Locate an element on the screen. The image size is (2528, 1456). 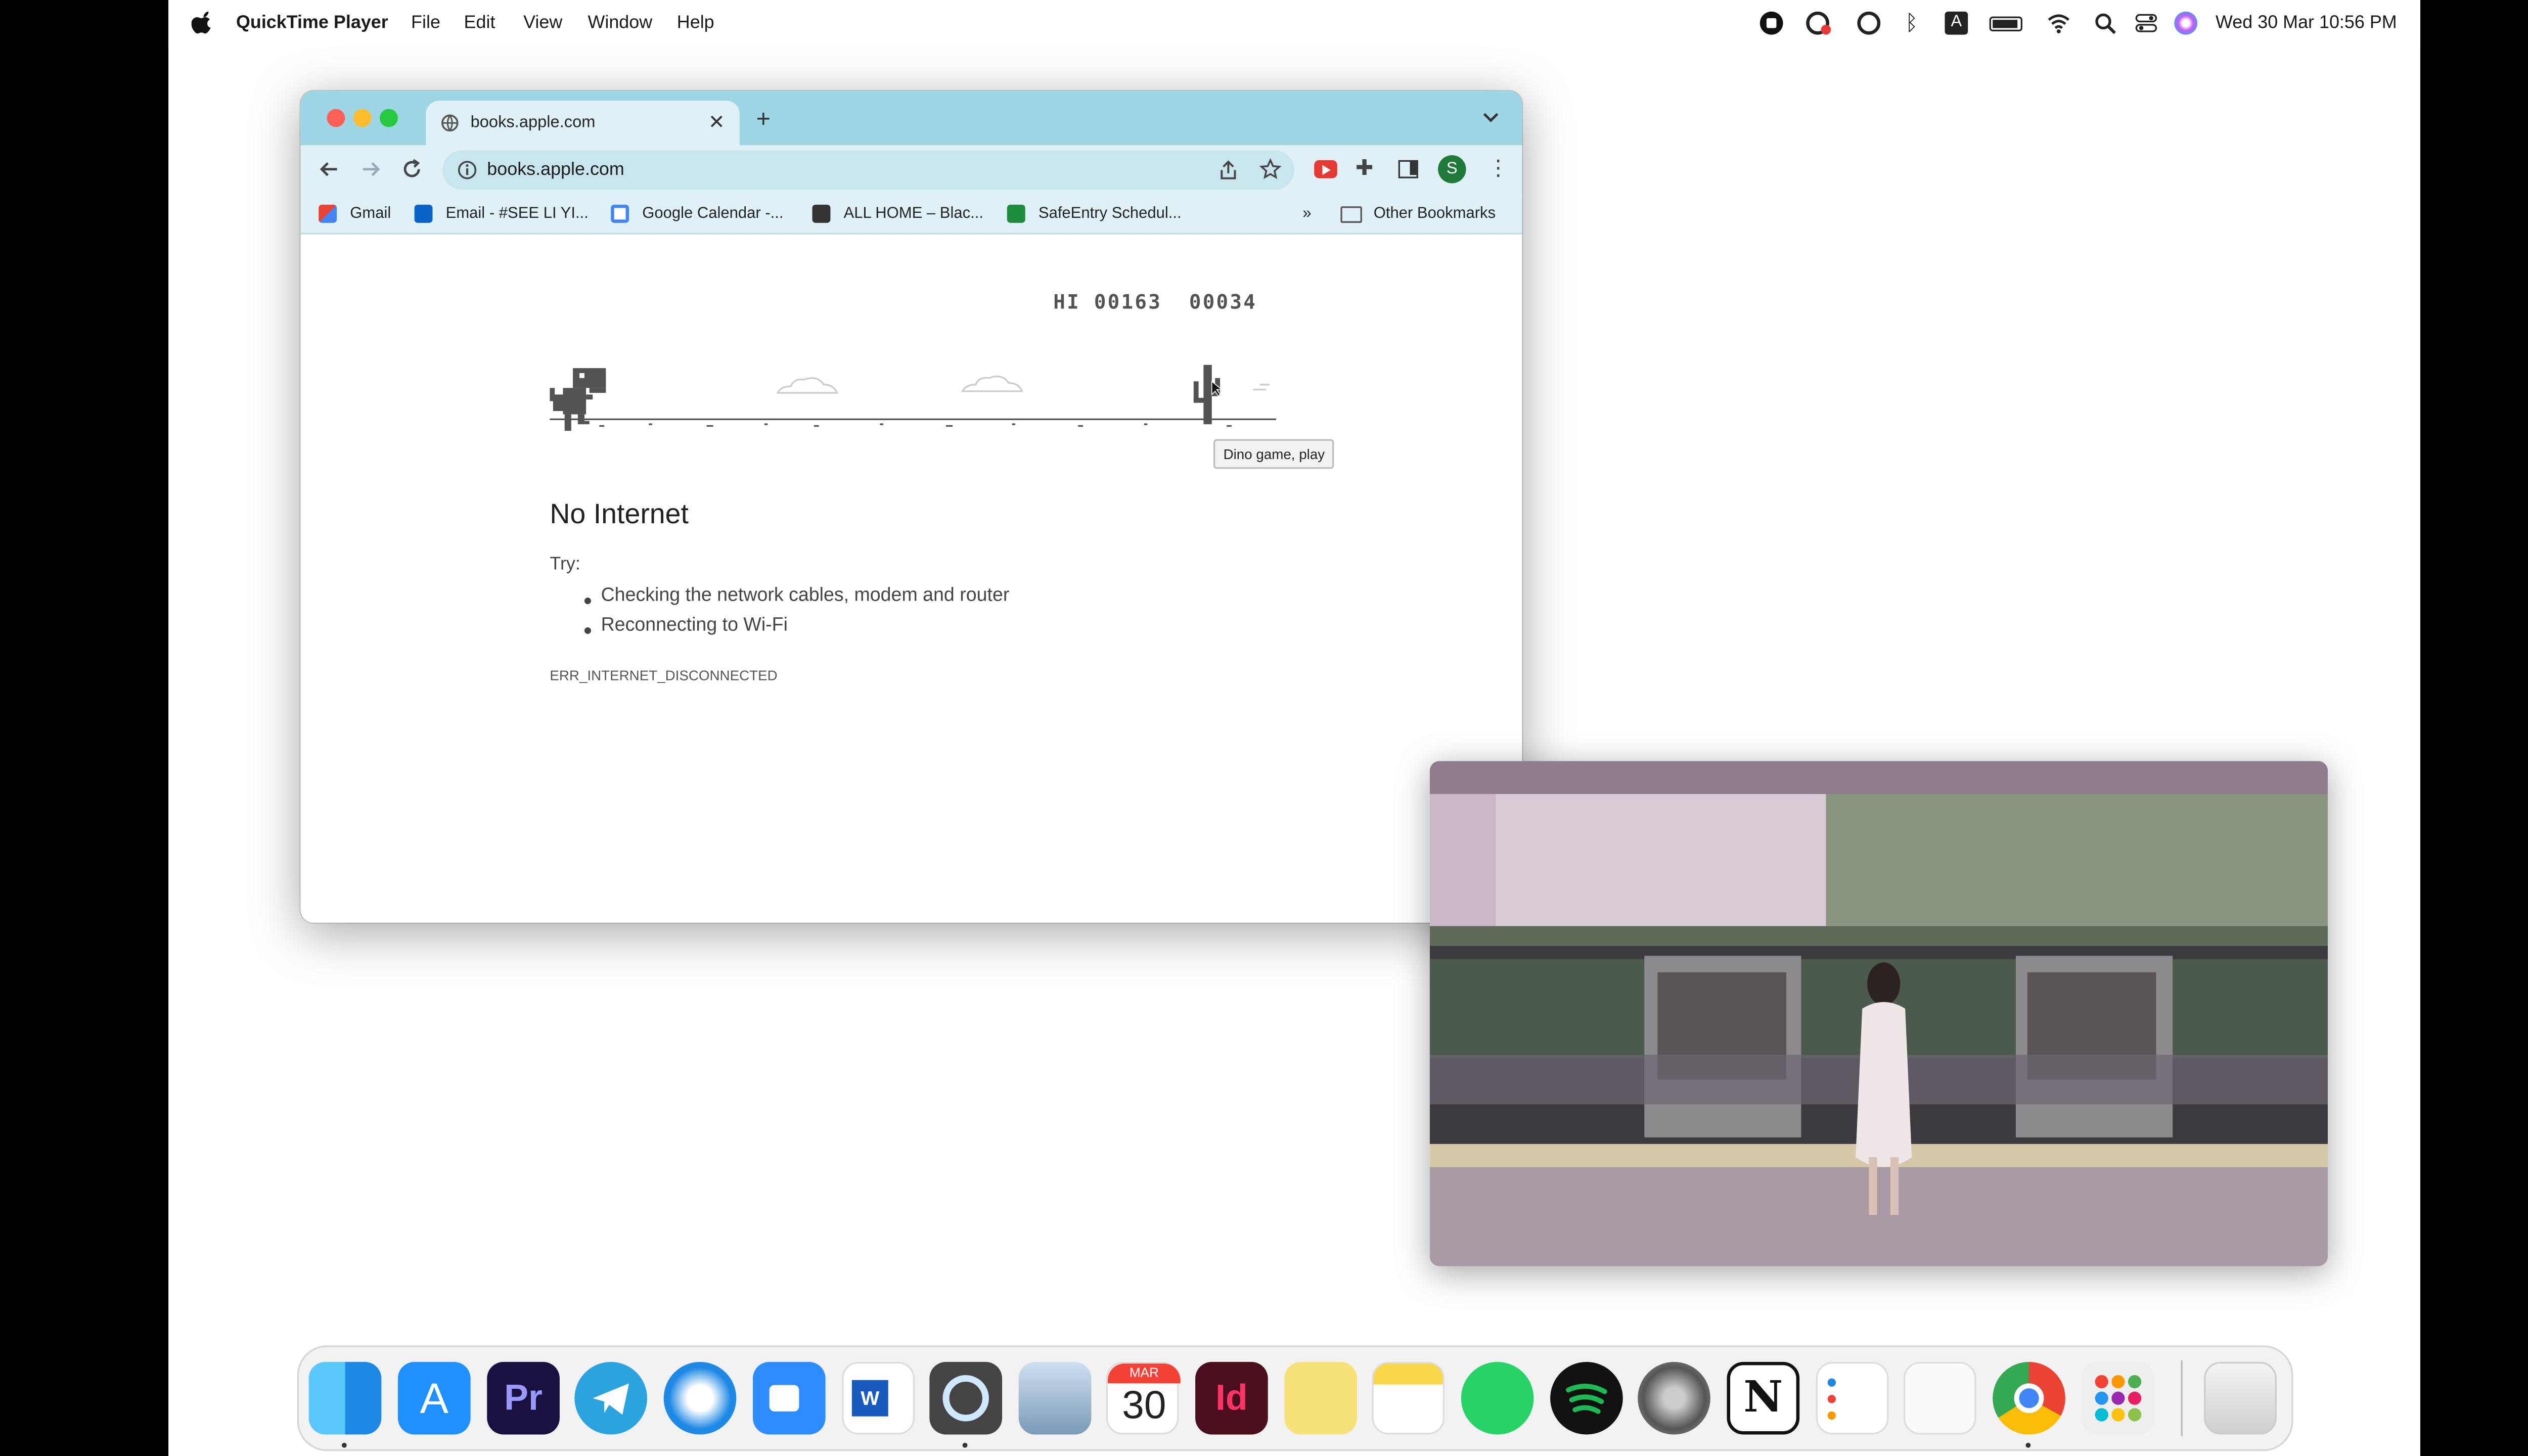
calendar-day: 30 is located at coordinates (1144, 1405).